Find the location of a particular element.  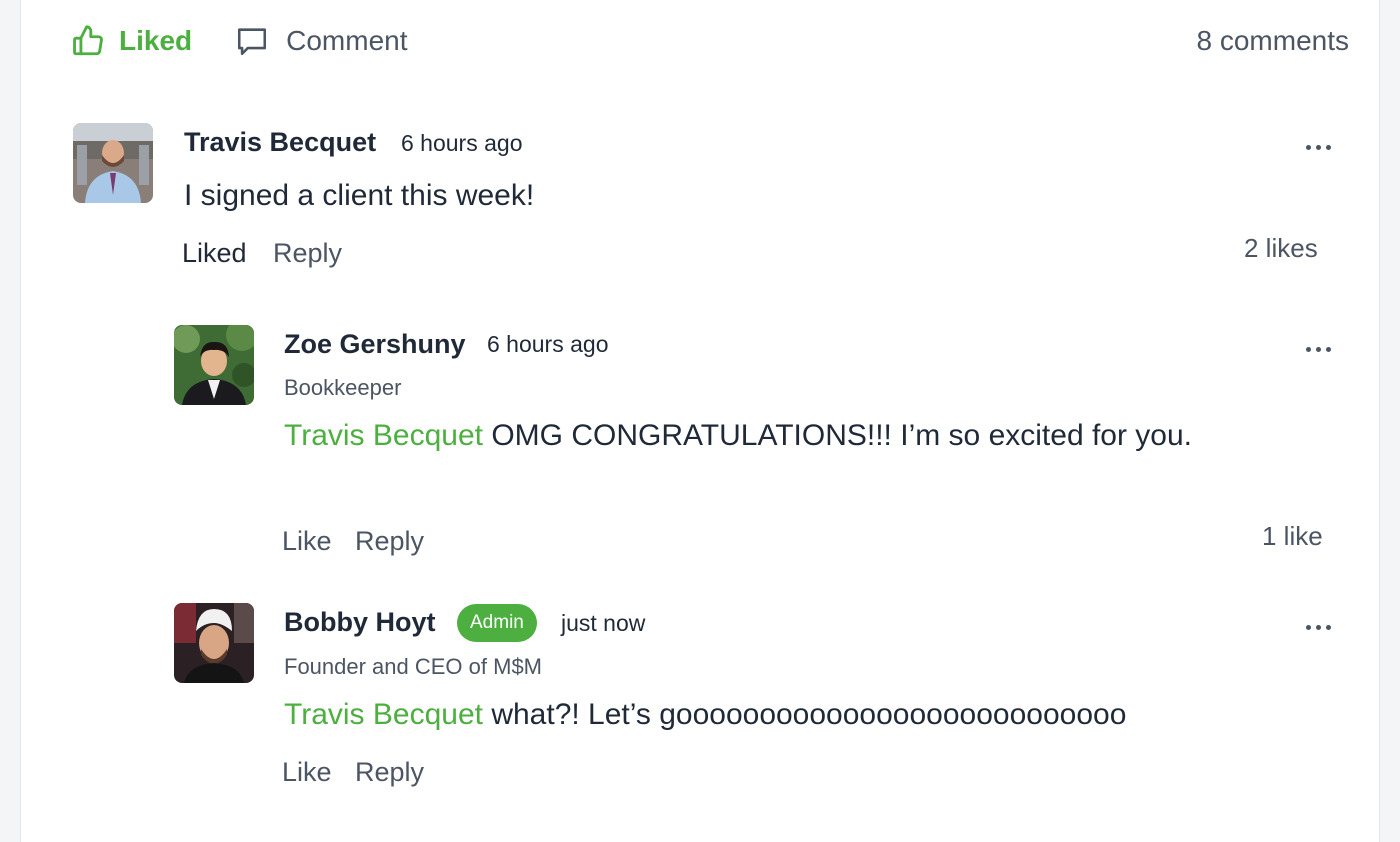

post-like-label: Liked is located at coordinates (156, 40).